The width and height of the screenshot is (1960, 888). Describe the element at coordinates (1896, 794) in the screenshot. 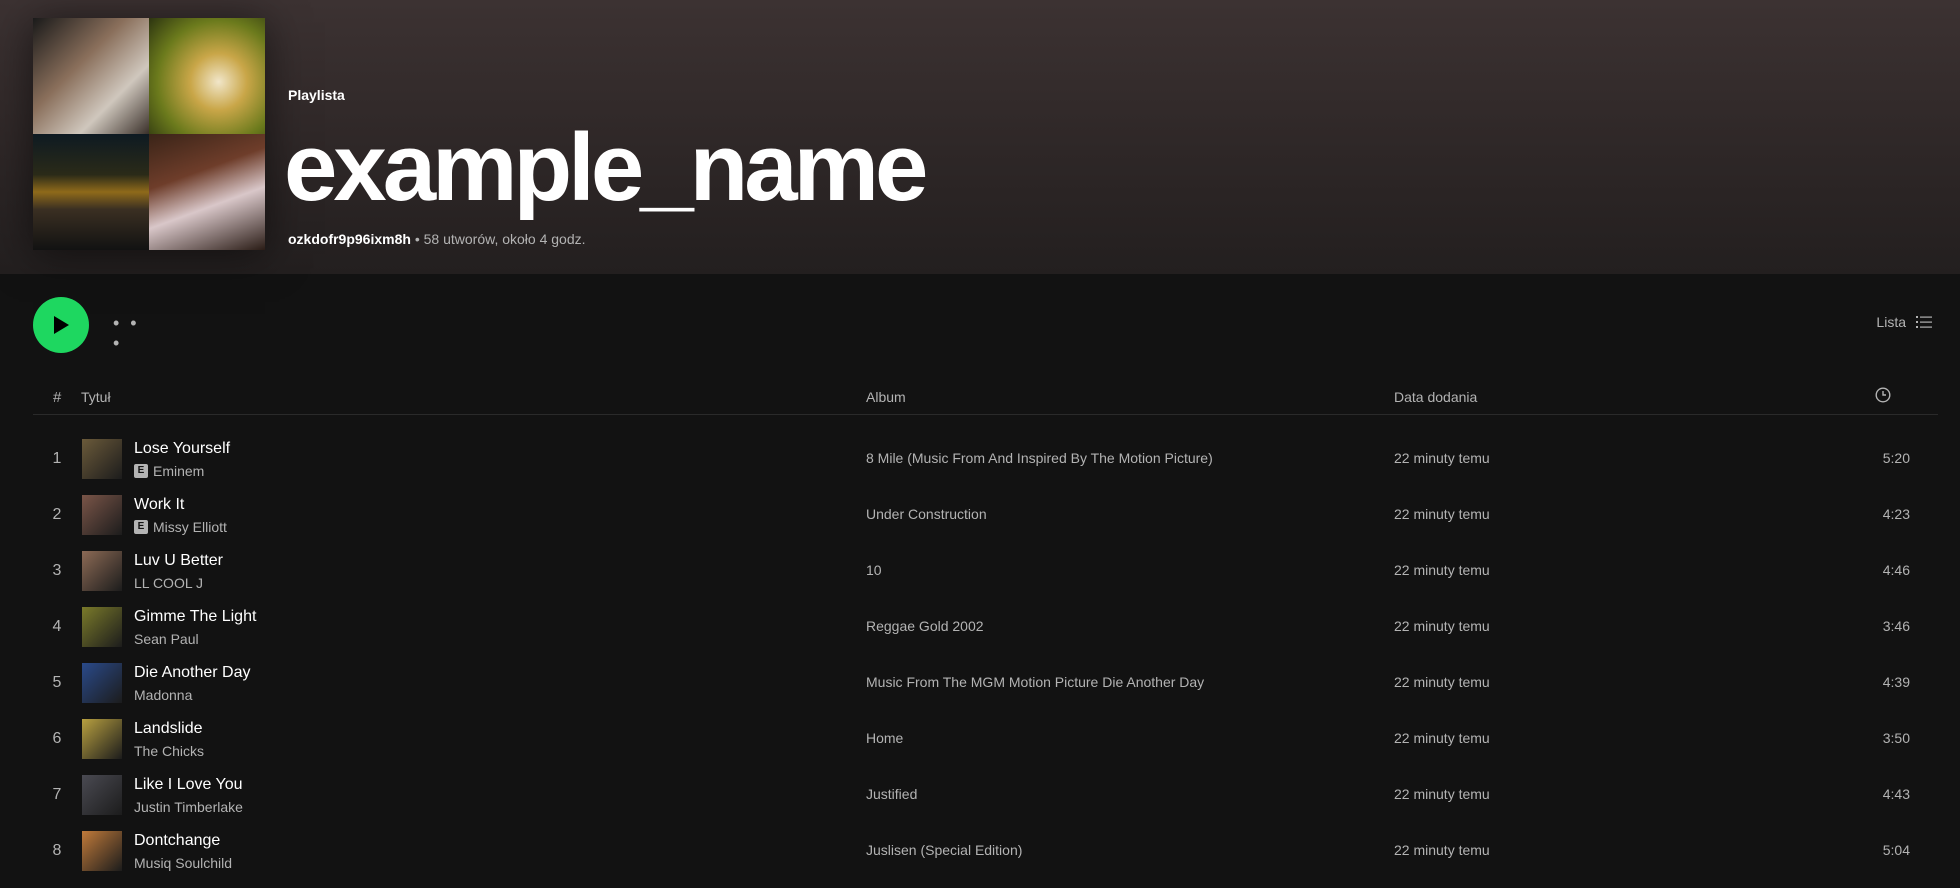

I see `track-duration: 4:43` at that location.